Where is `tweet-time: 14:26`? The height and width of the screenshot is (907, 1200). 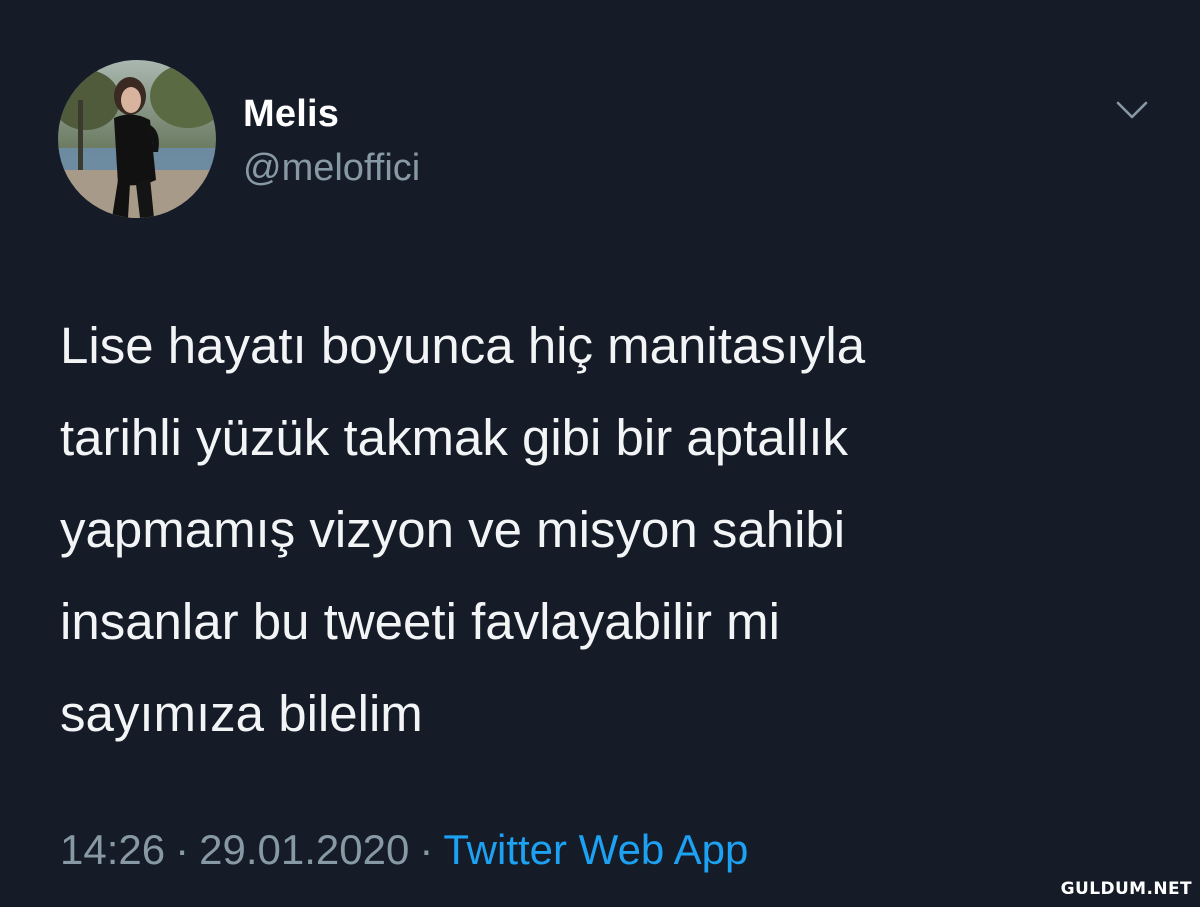
tweet-time: 14:26 is located at coordinates (112, 849).